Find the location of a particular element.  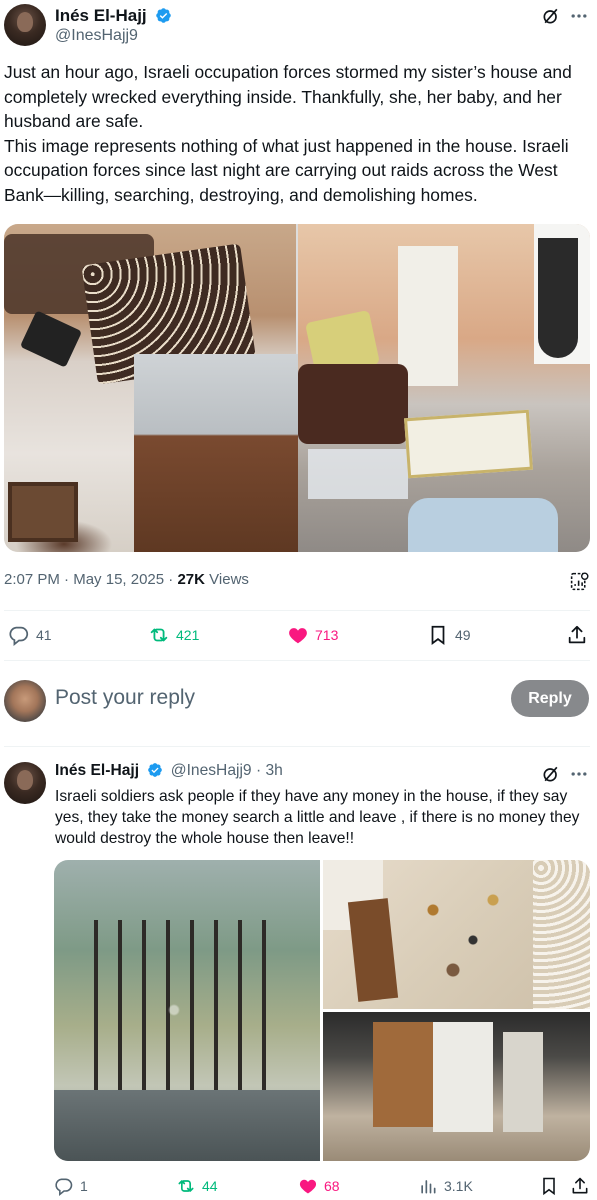

author-name-row: Inés El-Hajj is located at coordinates (113, 16).